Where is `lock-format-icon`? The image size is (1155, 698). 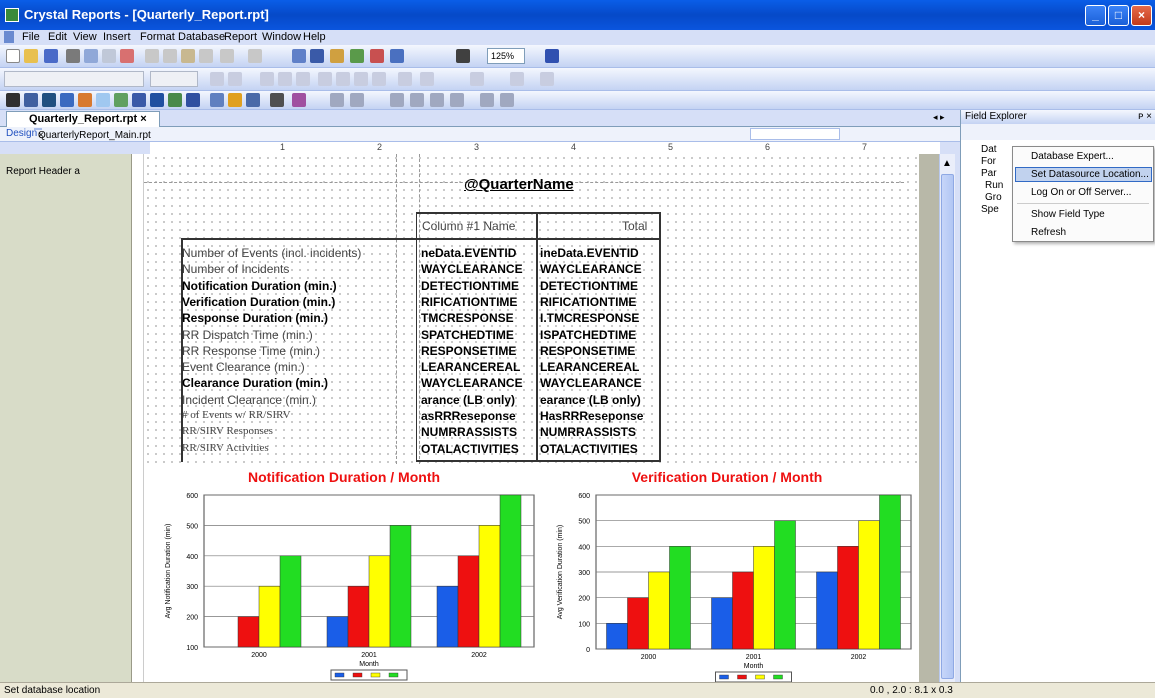 lock-format-icon is located at coordinates (477, 79).